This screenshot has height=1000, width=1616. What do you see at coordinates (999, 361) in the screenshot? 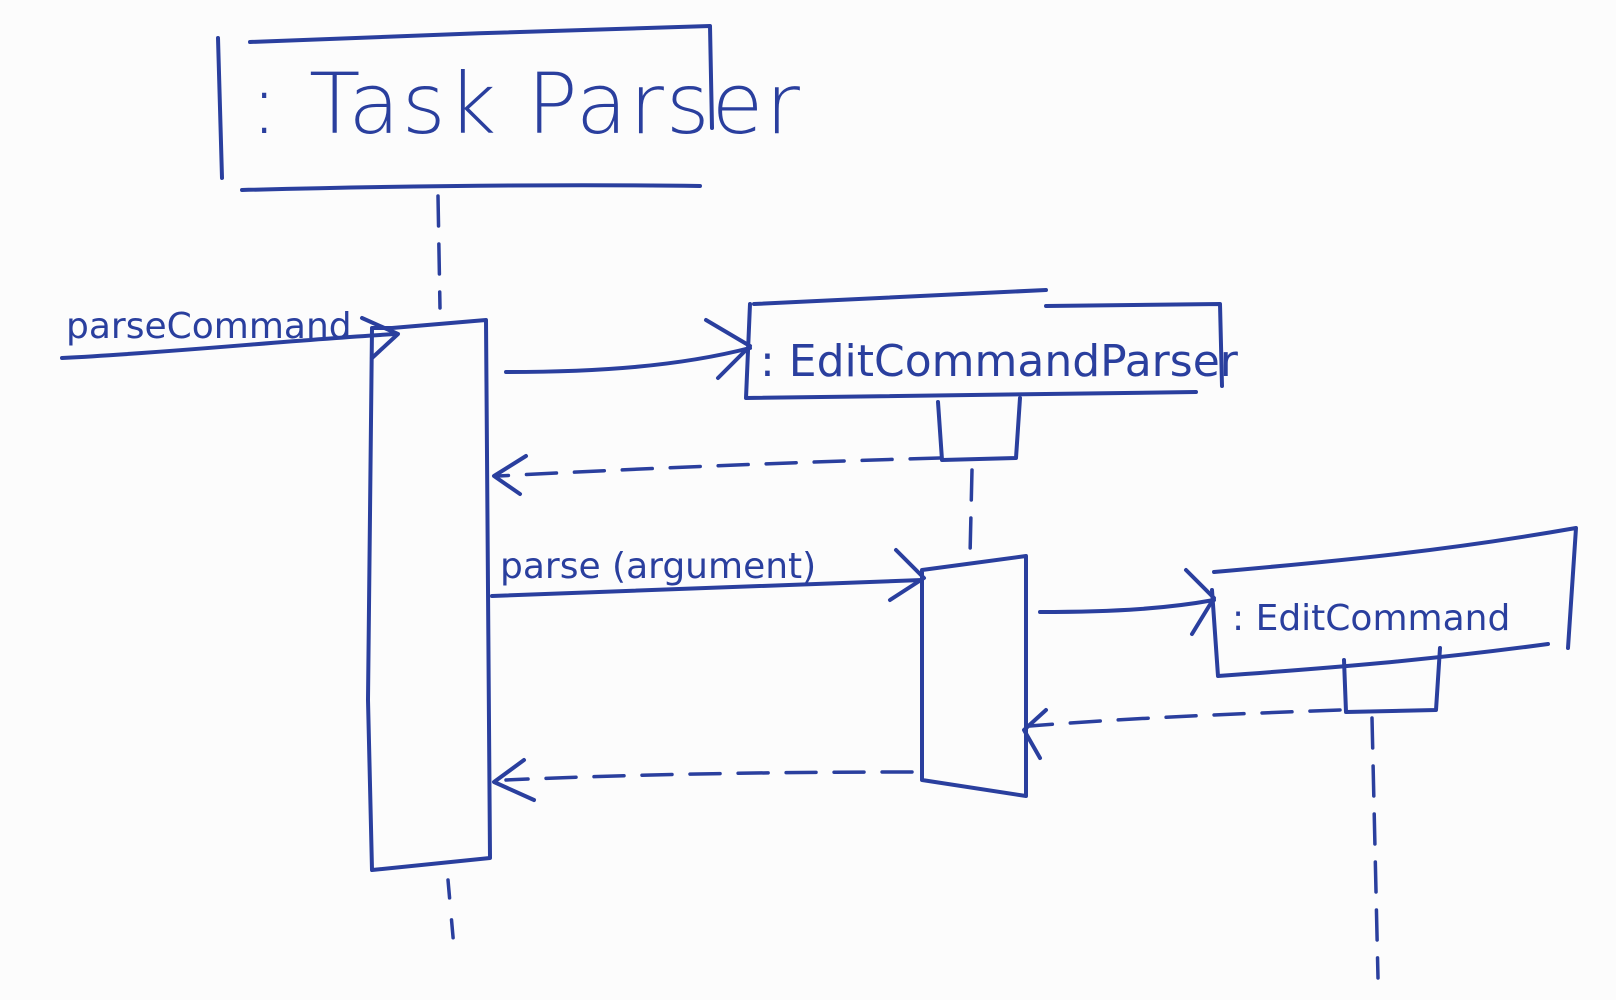
I see `ecp-label: : EditCommandParser` at bounding box center [999, 361].